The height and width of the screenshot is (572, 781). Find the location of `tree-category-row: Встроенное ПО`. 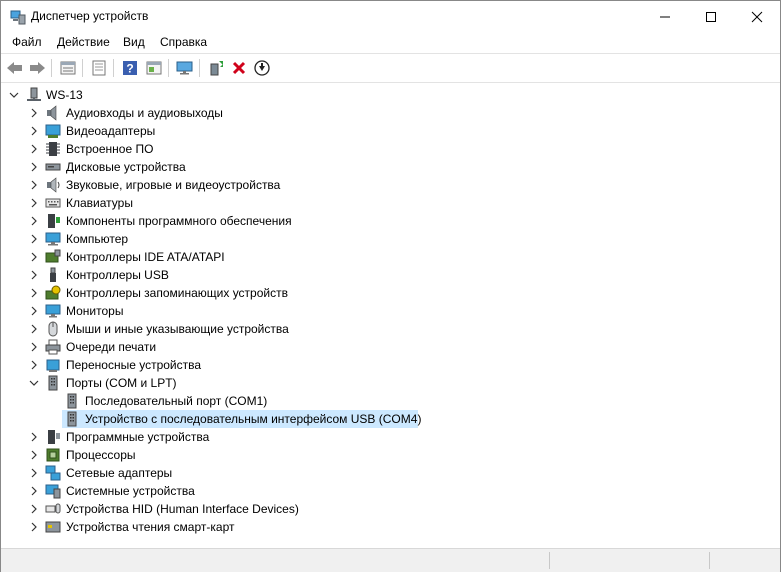

tree-category-row: Встроенное ПО is located at coordinates (390, 149).